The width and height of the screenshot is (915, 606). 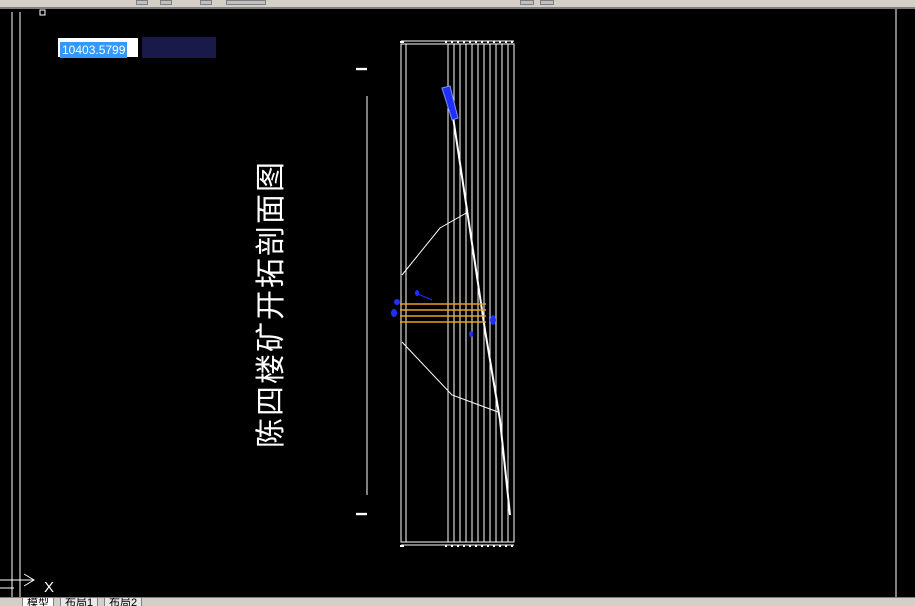 I want to click on tab-model: 模型, so click(x=38, y=602).